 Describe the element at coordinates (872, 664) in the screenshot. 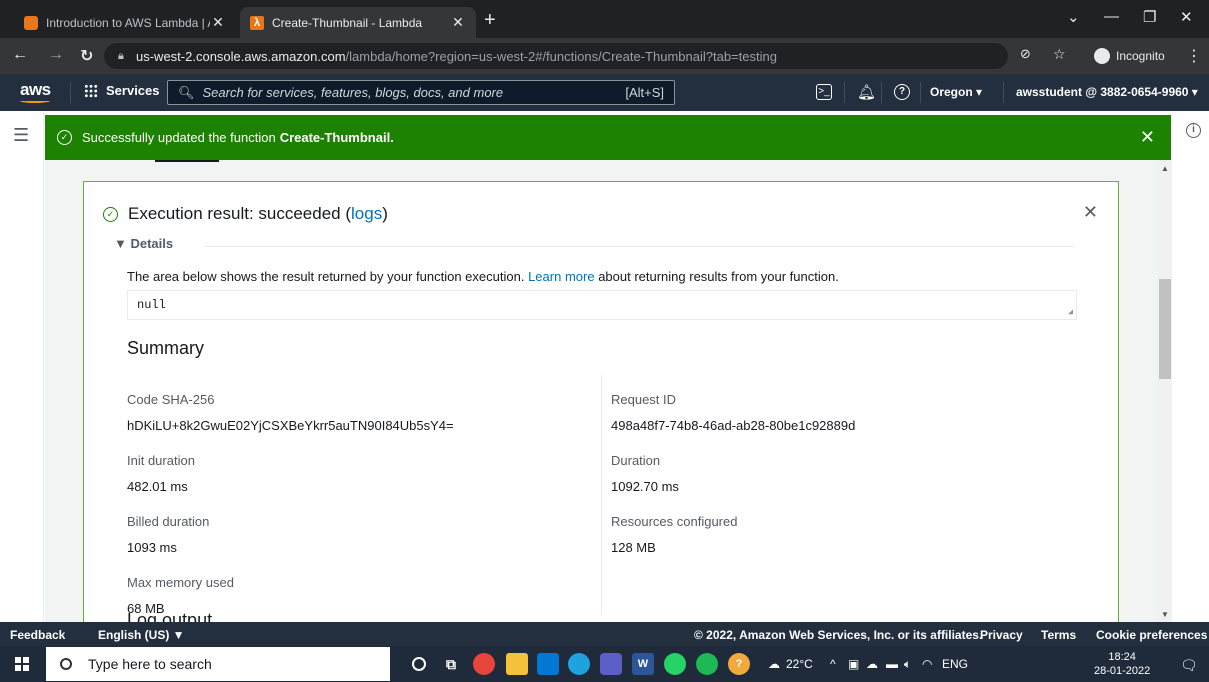

I see `onedrive-icon: ☁` at that location.